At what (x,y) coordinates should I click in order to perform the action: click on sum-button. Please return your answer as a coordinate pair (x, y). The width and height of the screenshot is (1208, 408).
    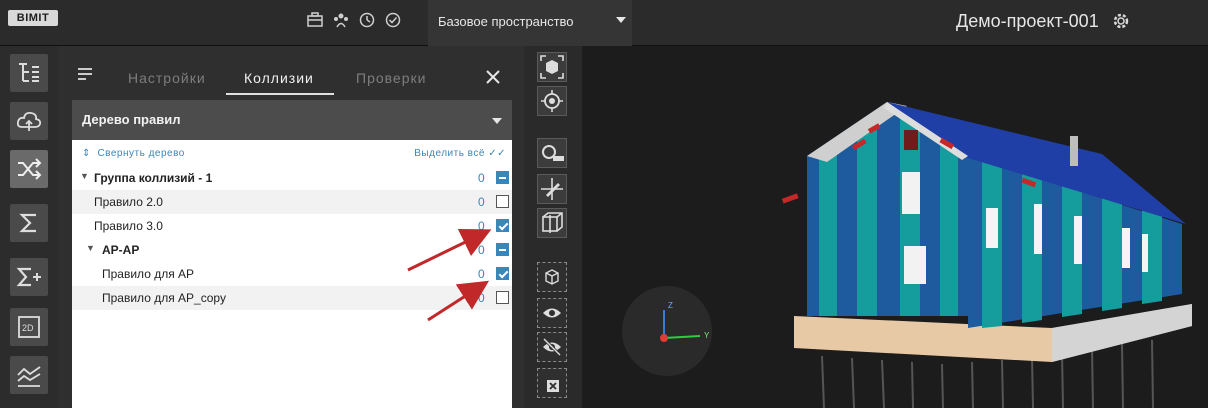
    Looking at the image, I should click on (29, 223).